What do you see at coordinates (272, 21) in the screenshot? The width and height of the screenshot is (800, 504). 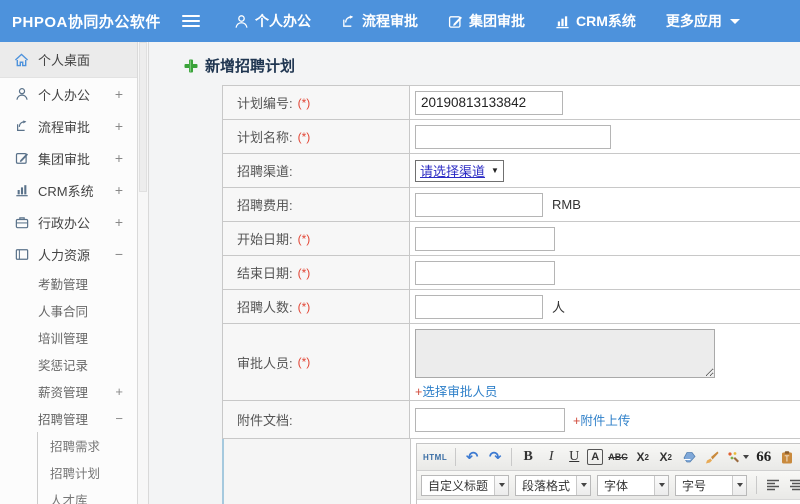 I see `nav-item-personal-office: 个人办公` at bounding box center [272, 21].